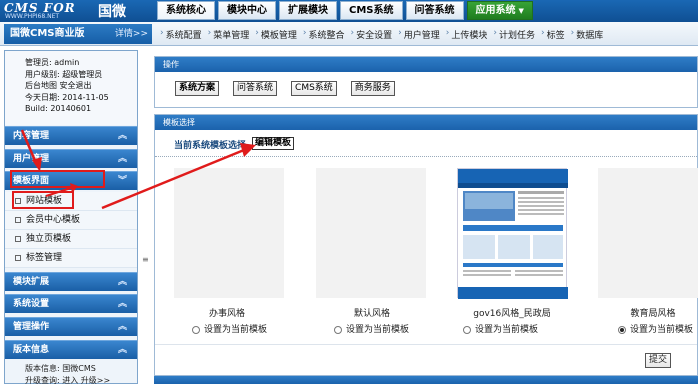 This screenshot has width=698, height=384. Describe the element at coordinates (67, 97) in the screenshot. I see `user-date: 今天日期: 2014-11-05` at that location.